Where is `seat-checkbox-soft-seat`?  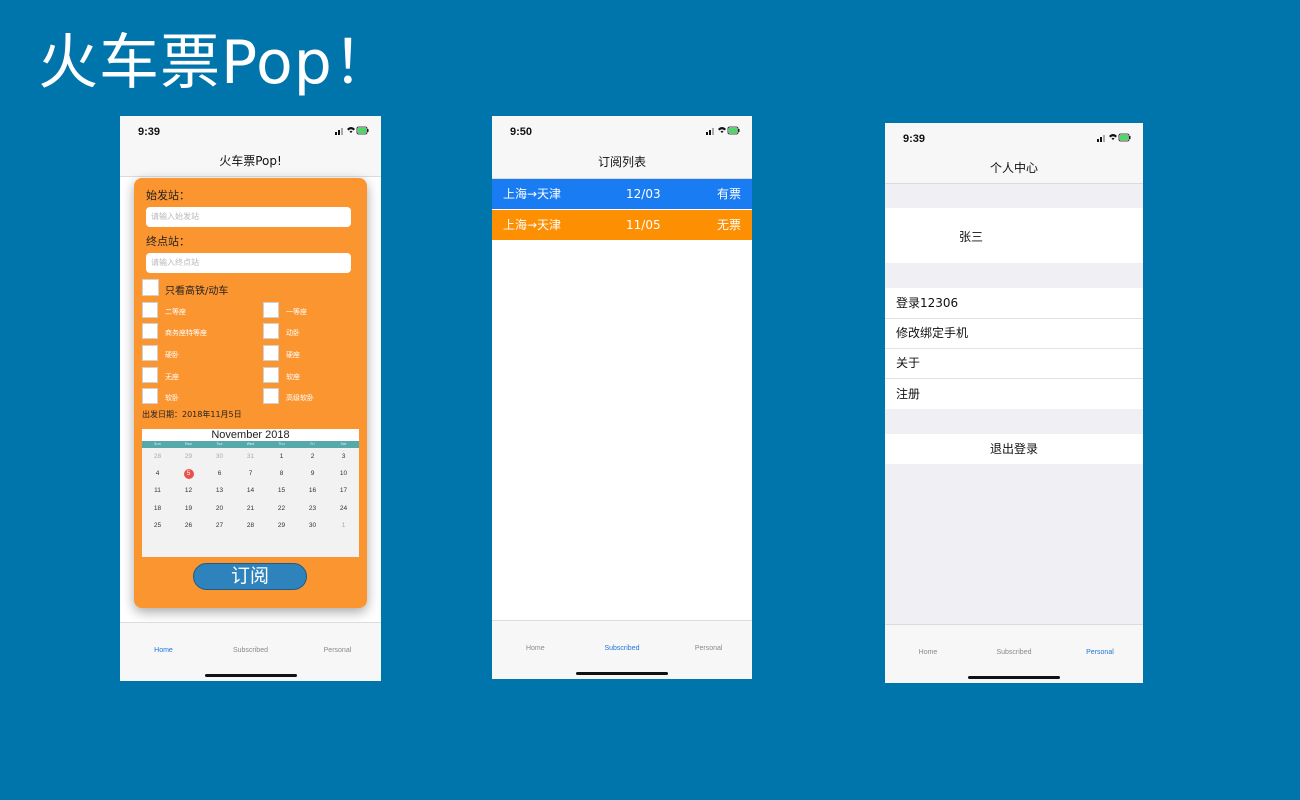
seat-checkbox-soft-seat is located at coordinates (271, 375).